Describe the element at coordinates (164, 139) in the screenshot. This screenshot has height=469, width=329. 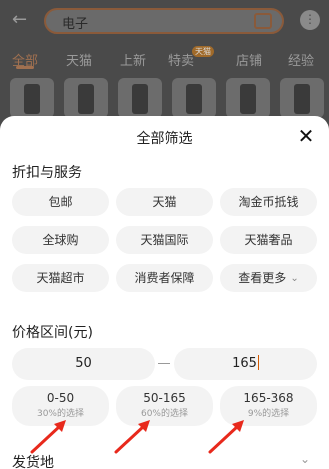
I see `sheet-title: 全部筛选` at that location.